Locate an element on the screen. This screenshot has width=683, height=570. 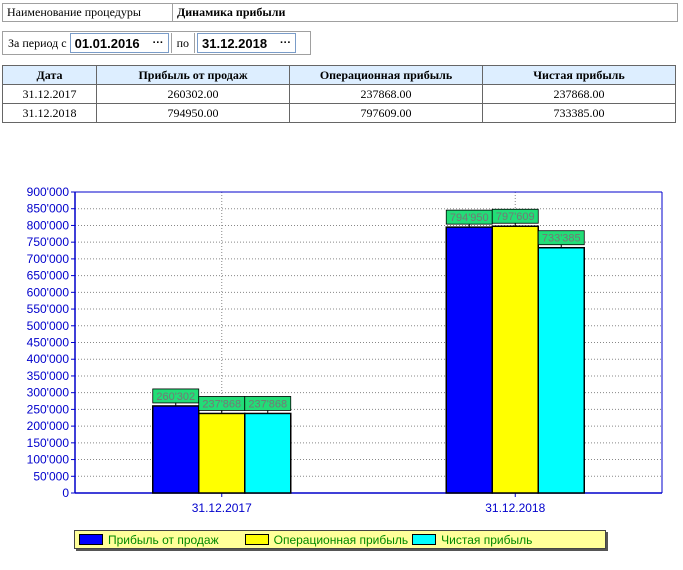
from-date-field: 01.01.2016 ··· is located at coordinates (119, 43).